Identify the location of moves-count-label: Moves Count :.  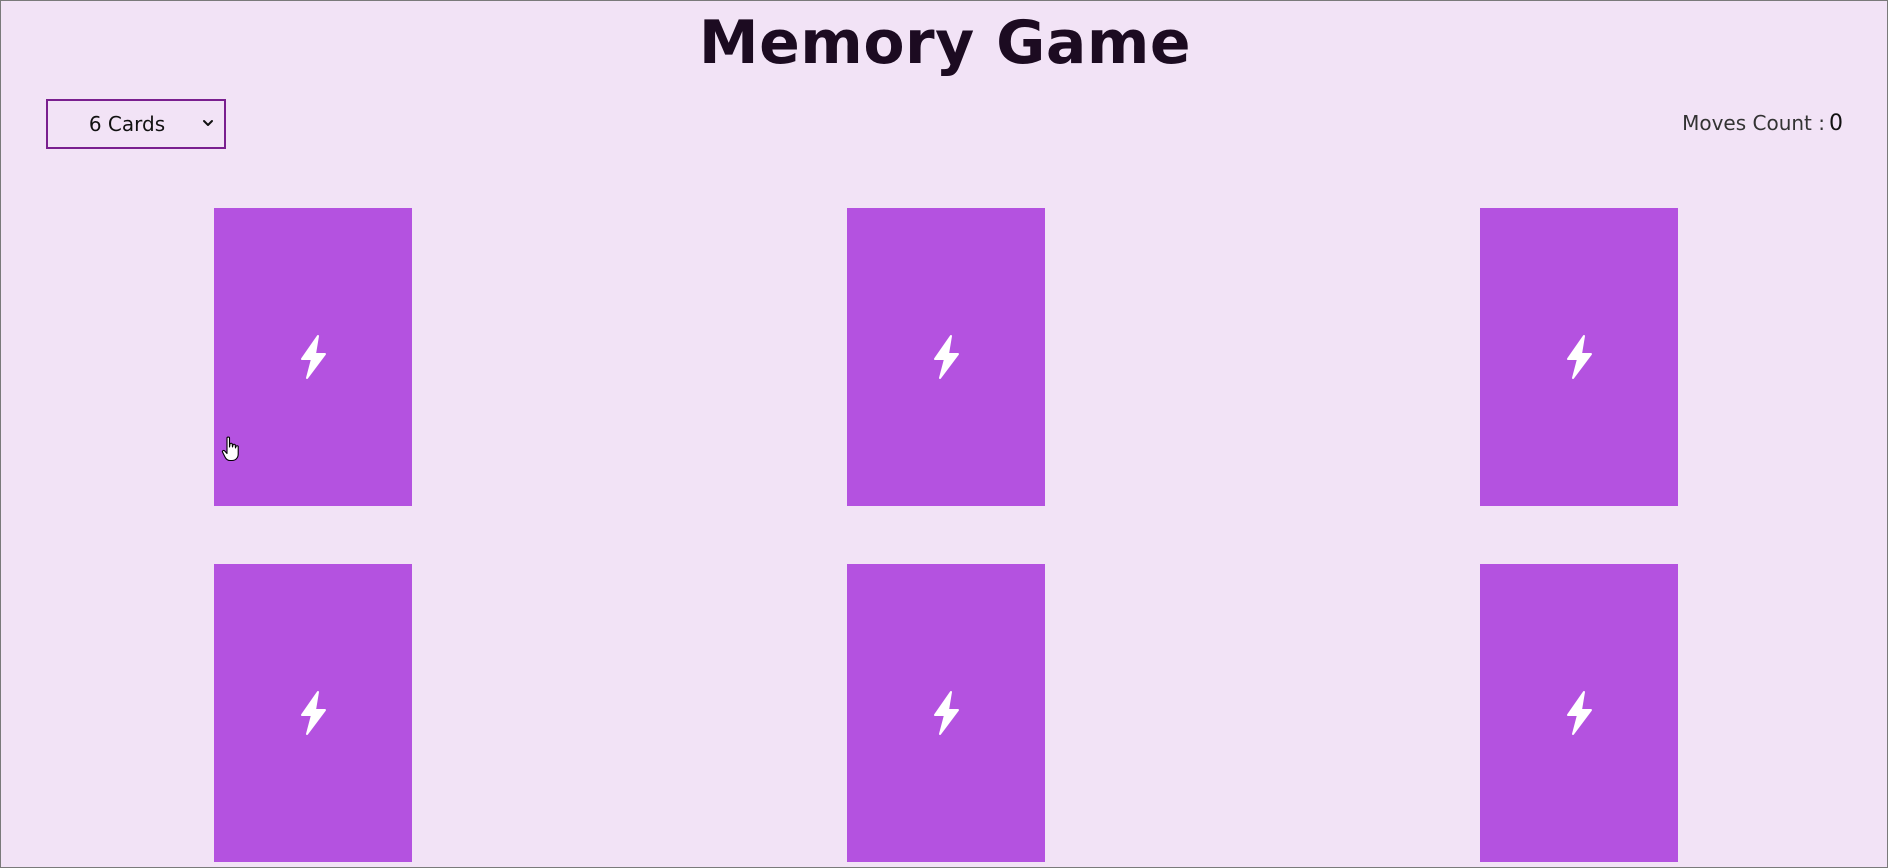
(1753, 123).